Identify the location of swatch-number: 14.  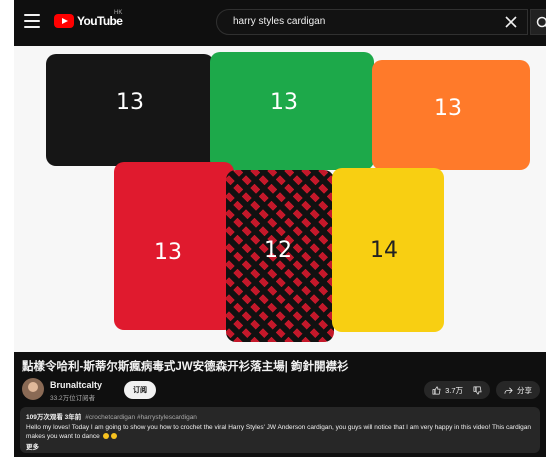
(384, 250).